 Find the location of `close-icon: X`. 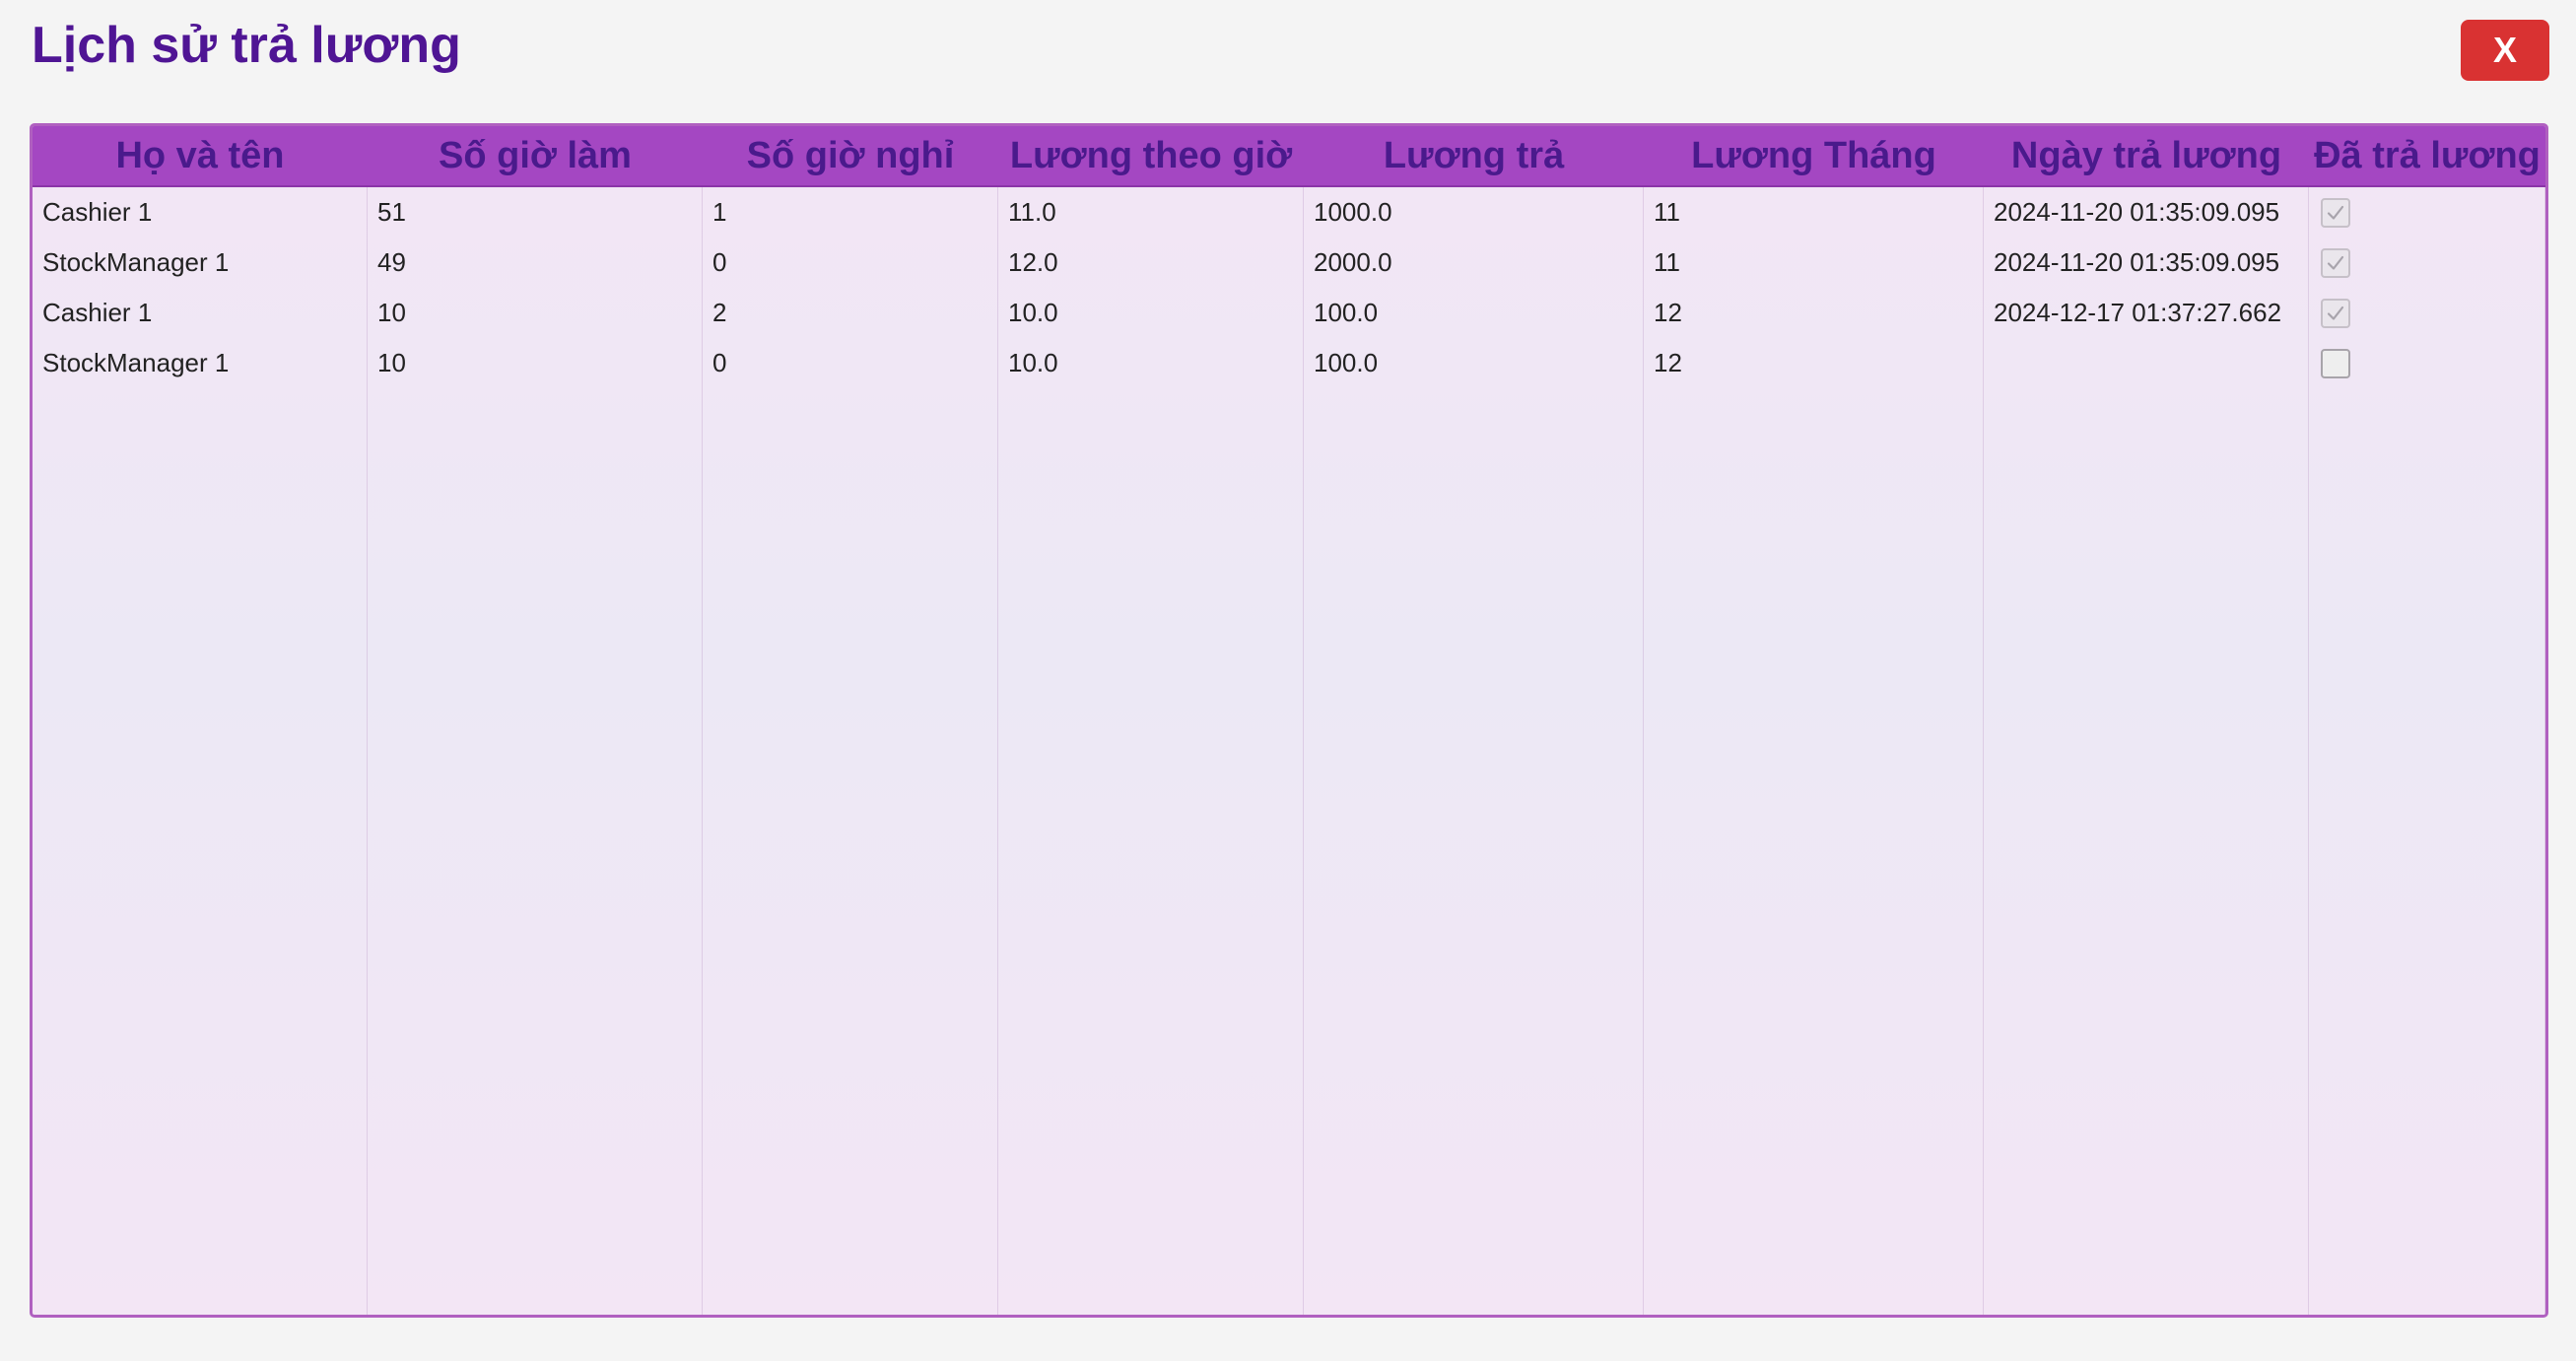

close-icon: X is located at coordinates (2504, 50).